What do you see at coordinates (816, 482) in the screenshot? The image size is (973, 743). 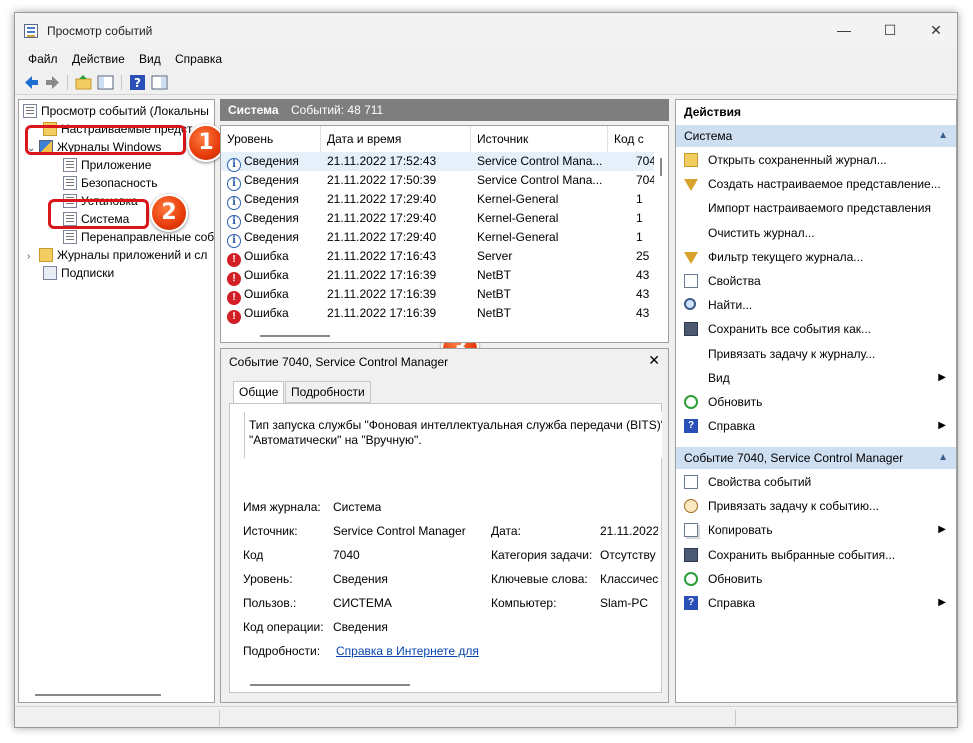 I see `action-item: Свойства событий` at bounding box center [816, 482].